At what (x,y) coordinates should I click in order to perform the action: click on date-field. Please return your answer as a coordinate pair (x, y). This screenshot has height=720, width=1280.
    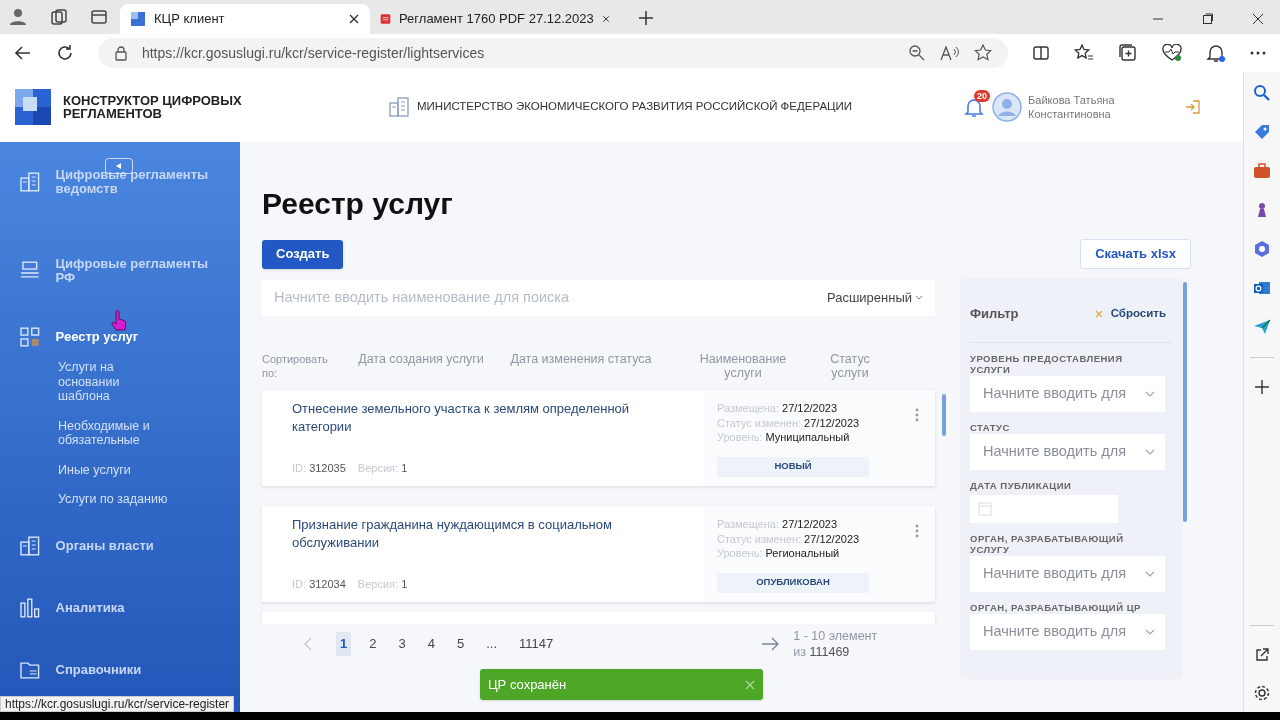
    Looking at the image, I should click on (1044, 508).